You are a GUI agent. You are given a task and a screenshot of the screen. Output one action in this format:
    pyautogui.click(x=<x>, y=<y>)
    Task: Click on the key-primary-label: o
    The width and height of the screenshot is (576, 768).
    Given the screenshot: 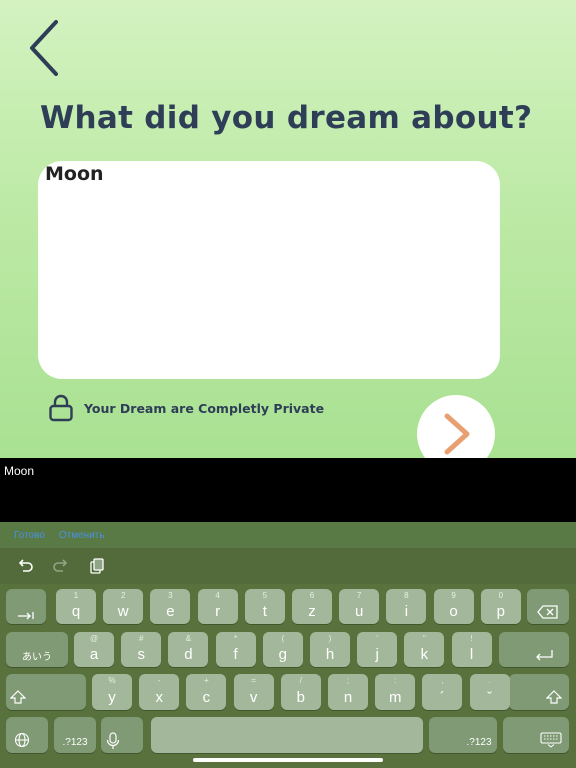 What is the action you would take?
    pyautogui.click(x=453, y=611)
    